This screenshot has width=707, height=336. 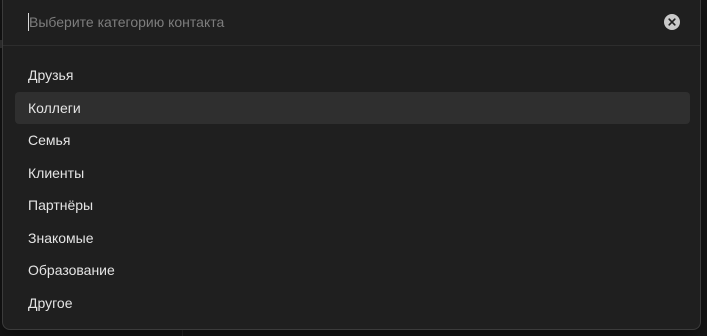 I want to click on category-search-input, so click(x=328, y=22).